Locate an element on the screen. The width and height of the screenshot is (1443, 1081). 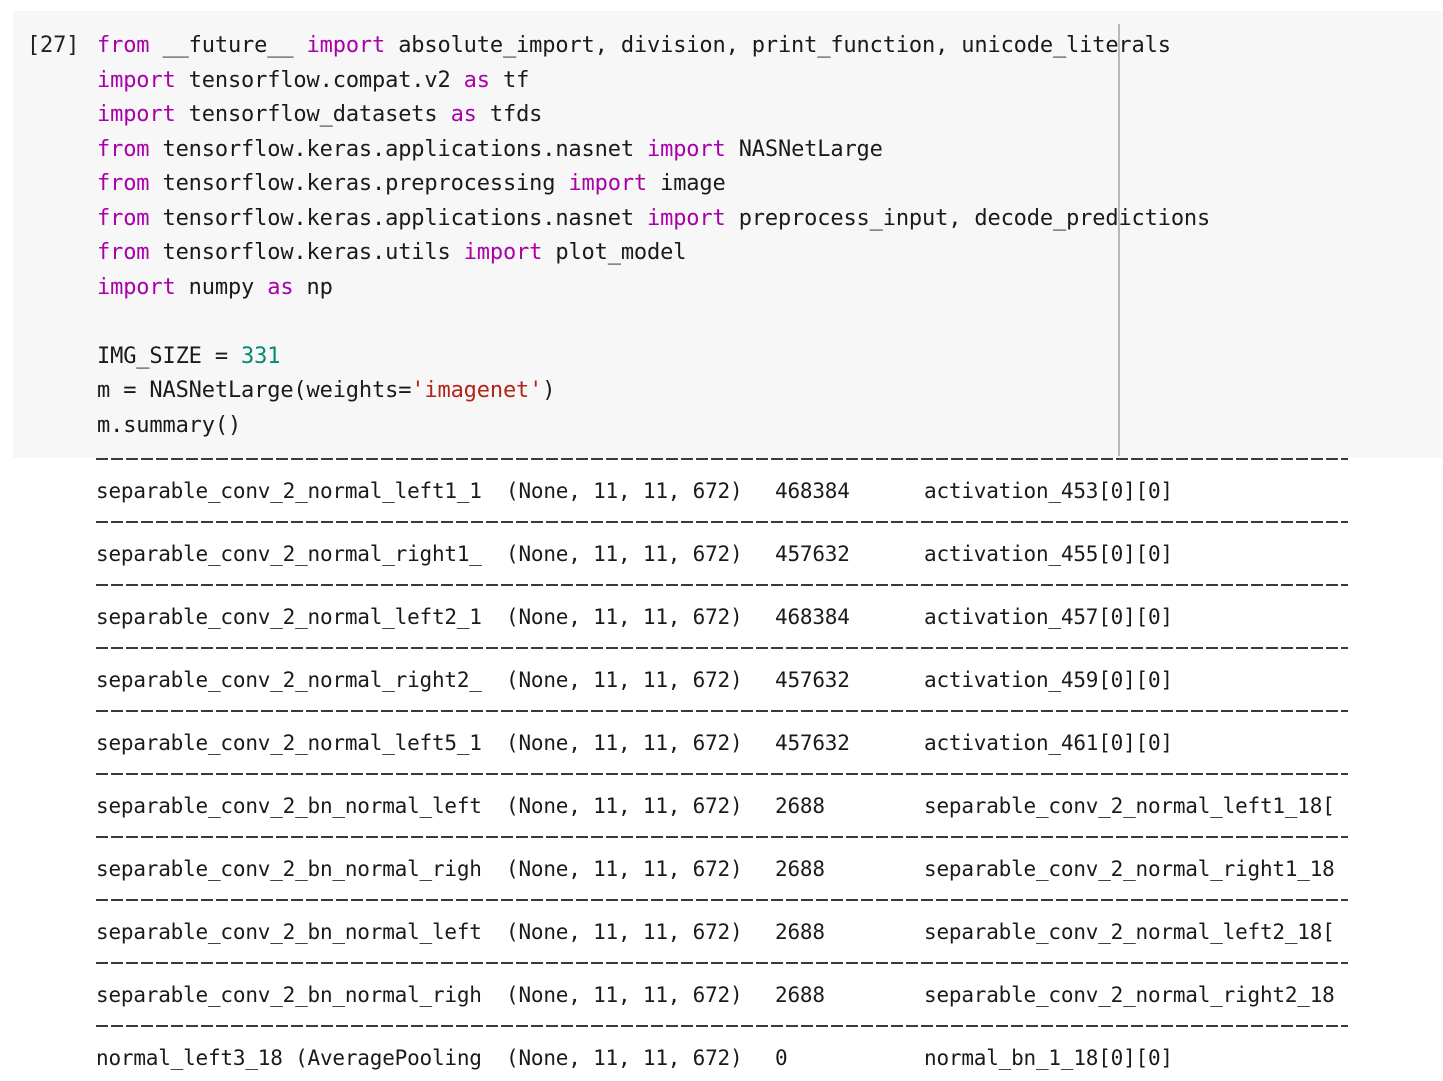
code-token-pln: __future__ is located at coordinates (234, 45).